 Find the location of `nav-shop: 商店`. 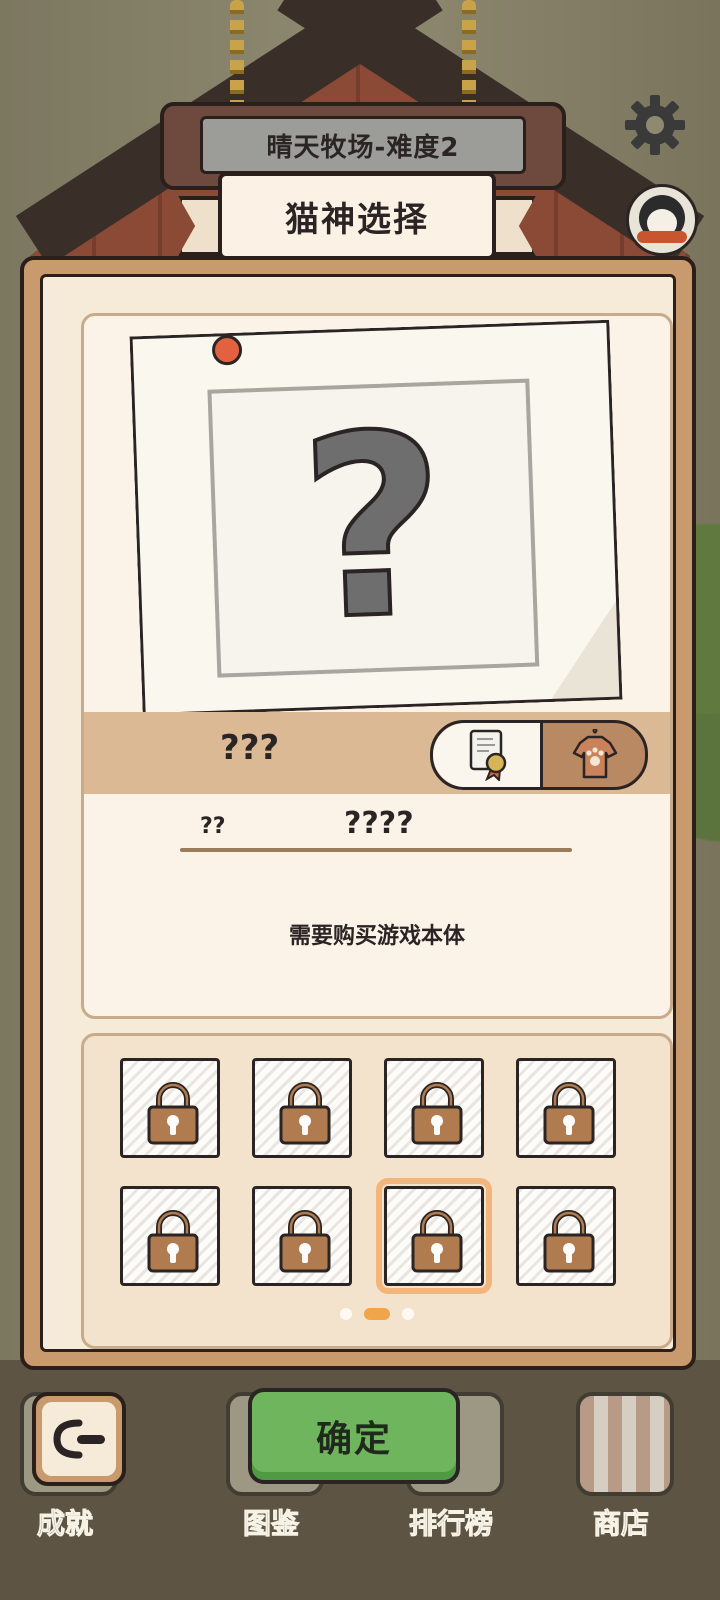

nav-shop: 商店 is located at coordinates (621, 1467).